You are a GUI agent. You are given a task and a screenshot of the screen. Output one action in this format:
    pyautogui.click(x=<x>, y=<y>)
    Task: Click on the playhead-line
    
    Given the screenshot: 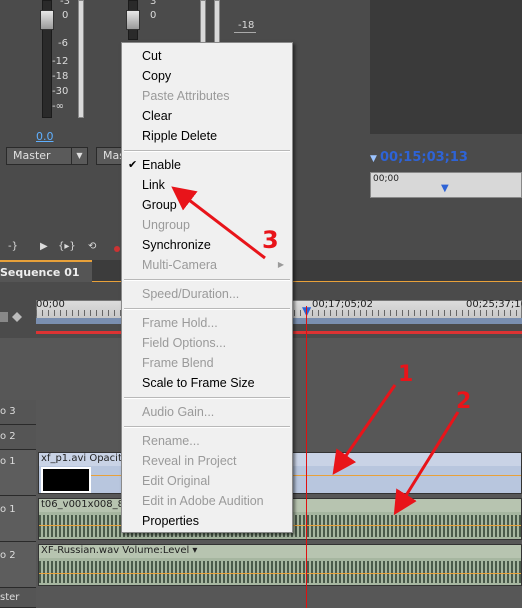 What is the action you would take?
    pyautogui.click(x=306, y=457)
    